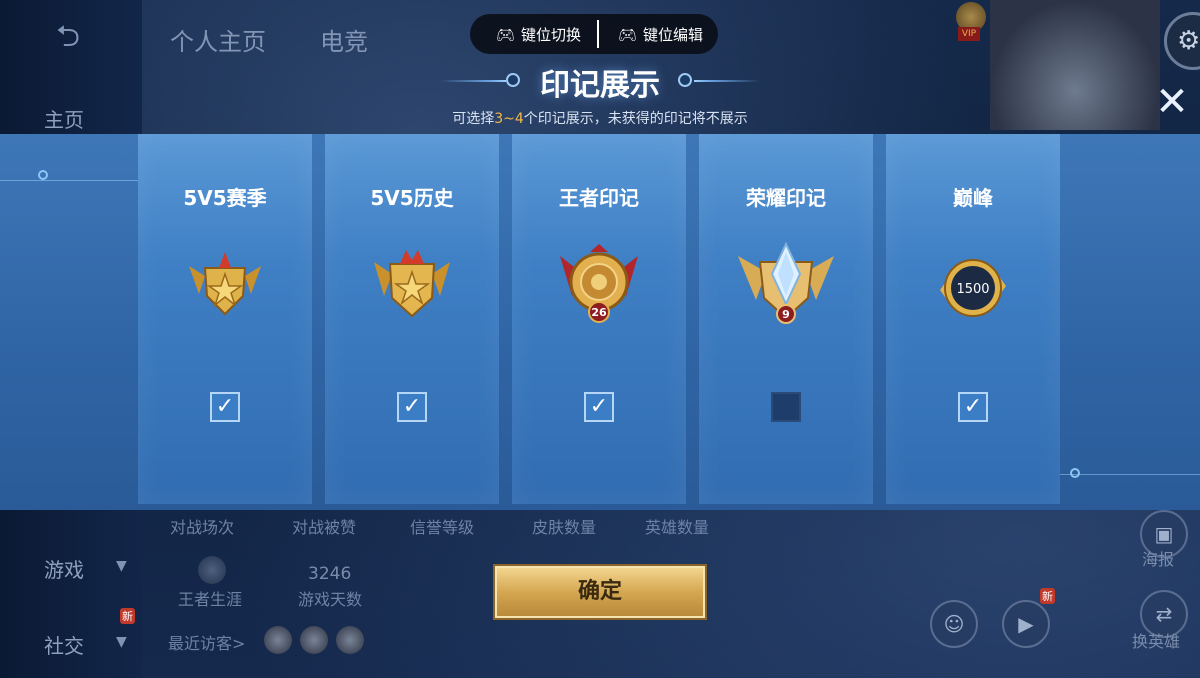 The image size is (1200, 678). What do you see at coordinates (1158, 558) in the screenshot?
I see `poster-label: 海报` at bounding box center [1158, 558].